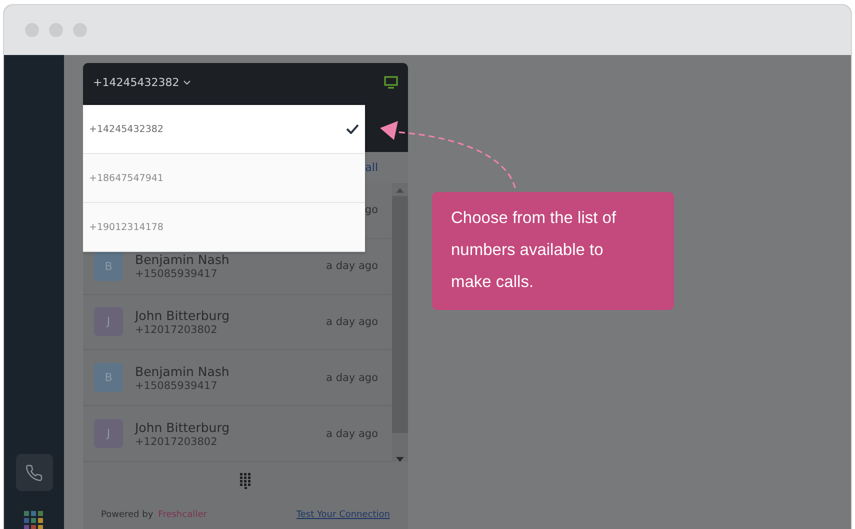 This screenshot has width=855, height=529. Describe the element at coordinates (553, 251) in the screenshot. I see `callout-tooltip: Choose from the list of numbers available to make calls.` at that location.